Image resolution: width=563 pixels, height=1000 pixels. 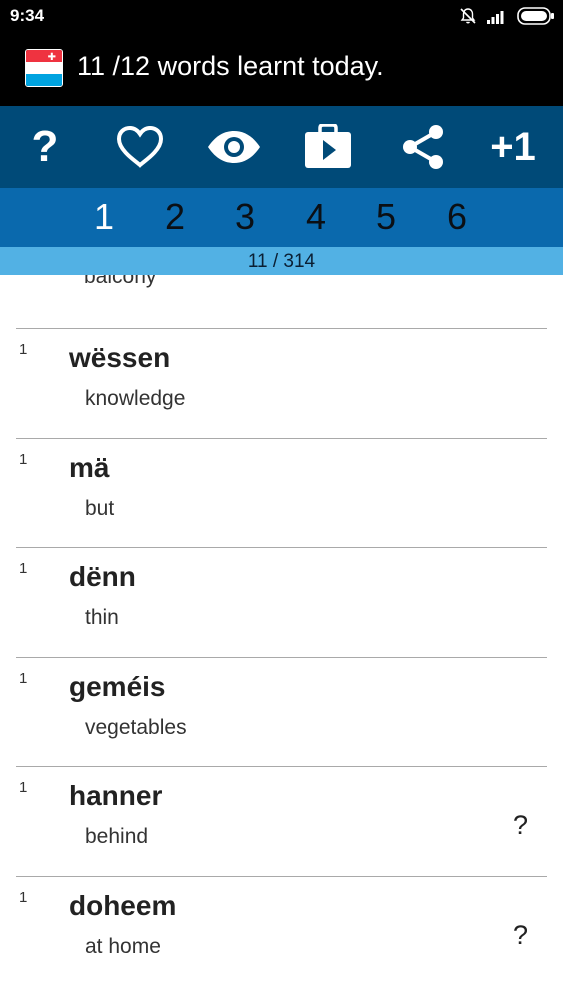 What do you see at coordinates (281, 261) in the screenshot?
I see `word-progress: 11 / 314` at bounding box center [281, 261].